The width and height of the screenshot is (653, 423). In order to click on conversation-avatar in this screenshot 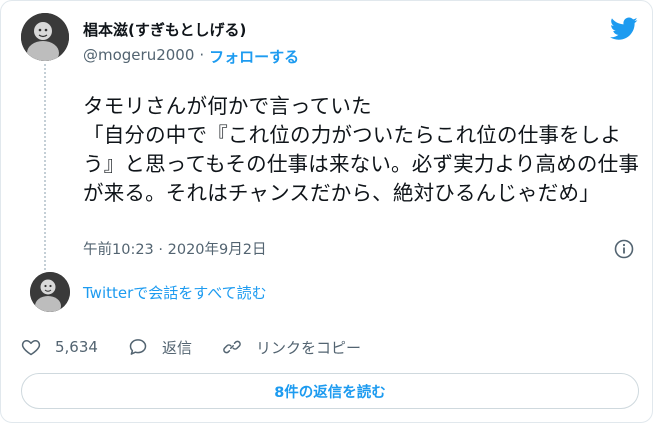, I will do `click(50, 292)`.